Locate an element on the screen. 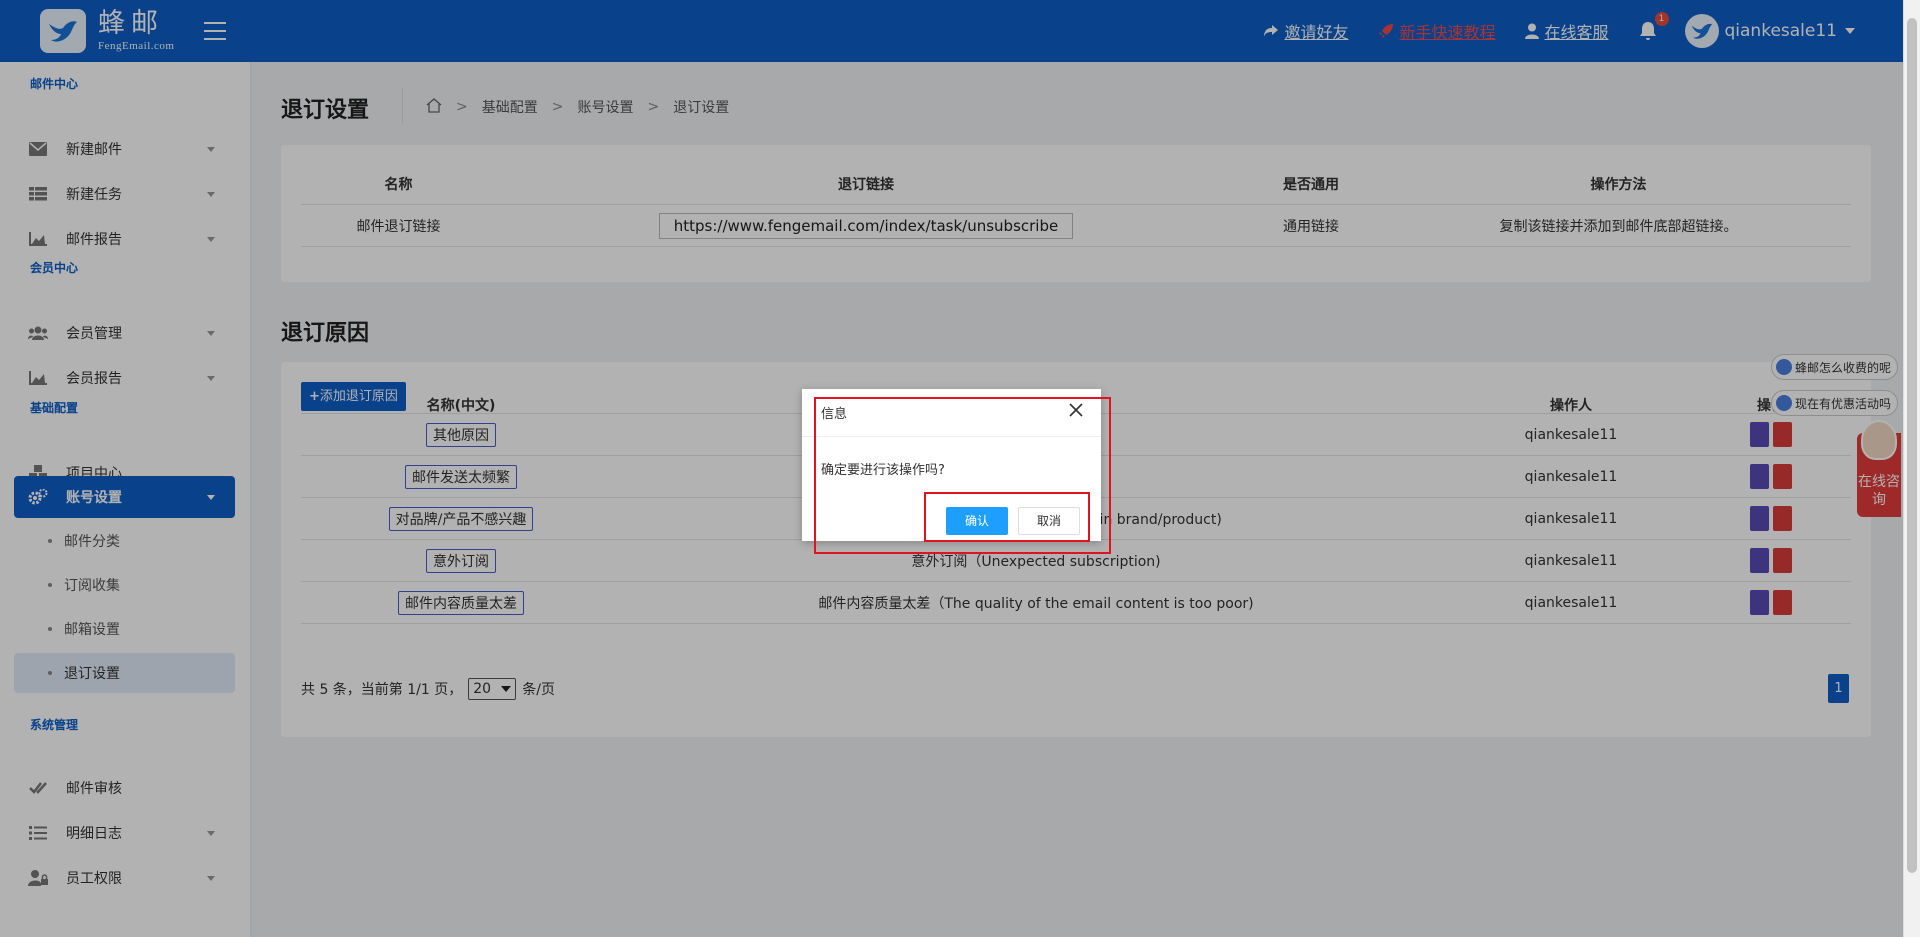  close-icon is located at coordinates (1078, 412).